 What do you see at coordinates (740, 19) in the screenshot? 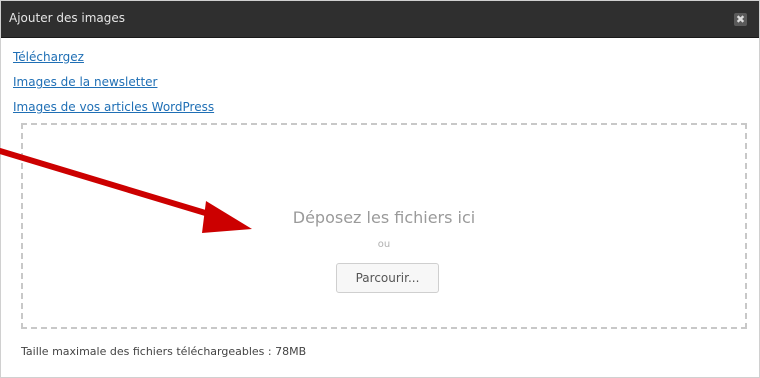
I see `close-icon: ✖` at bounding box center [740, 19].